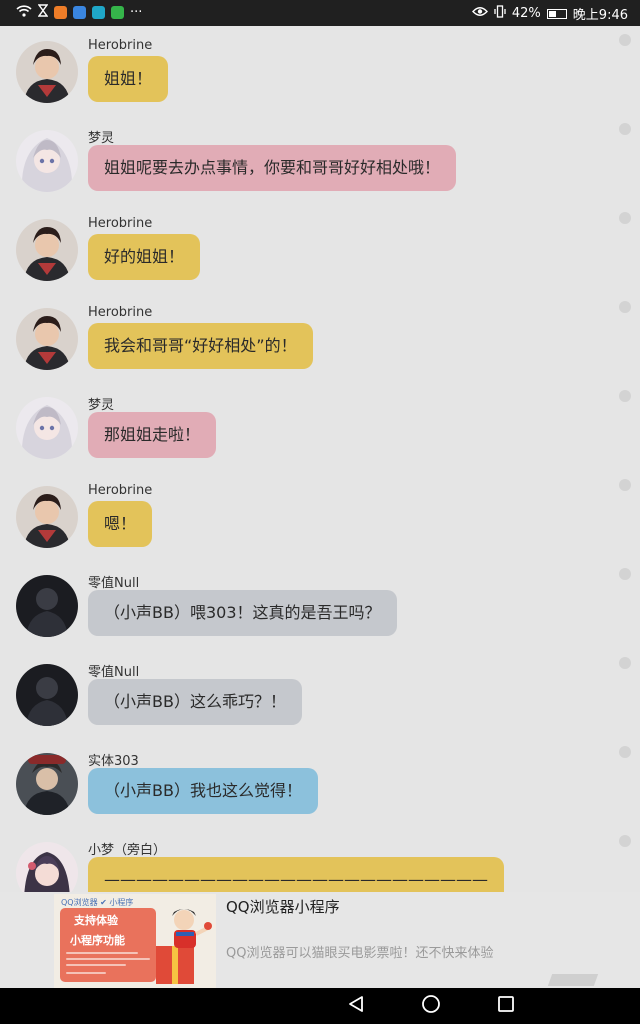 Image resolution: width=640 pixels, height=1024 pixels. Describe the element at coordinates (600, 15) in the screenshot. I see `clock: 晚上9:46` at that location.